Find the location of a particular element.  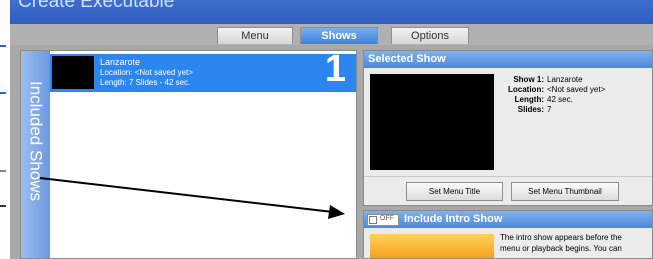

annotation-arrow is located at coordinates (192, 198).